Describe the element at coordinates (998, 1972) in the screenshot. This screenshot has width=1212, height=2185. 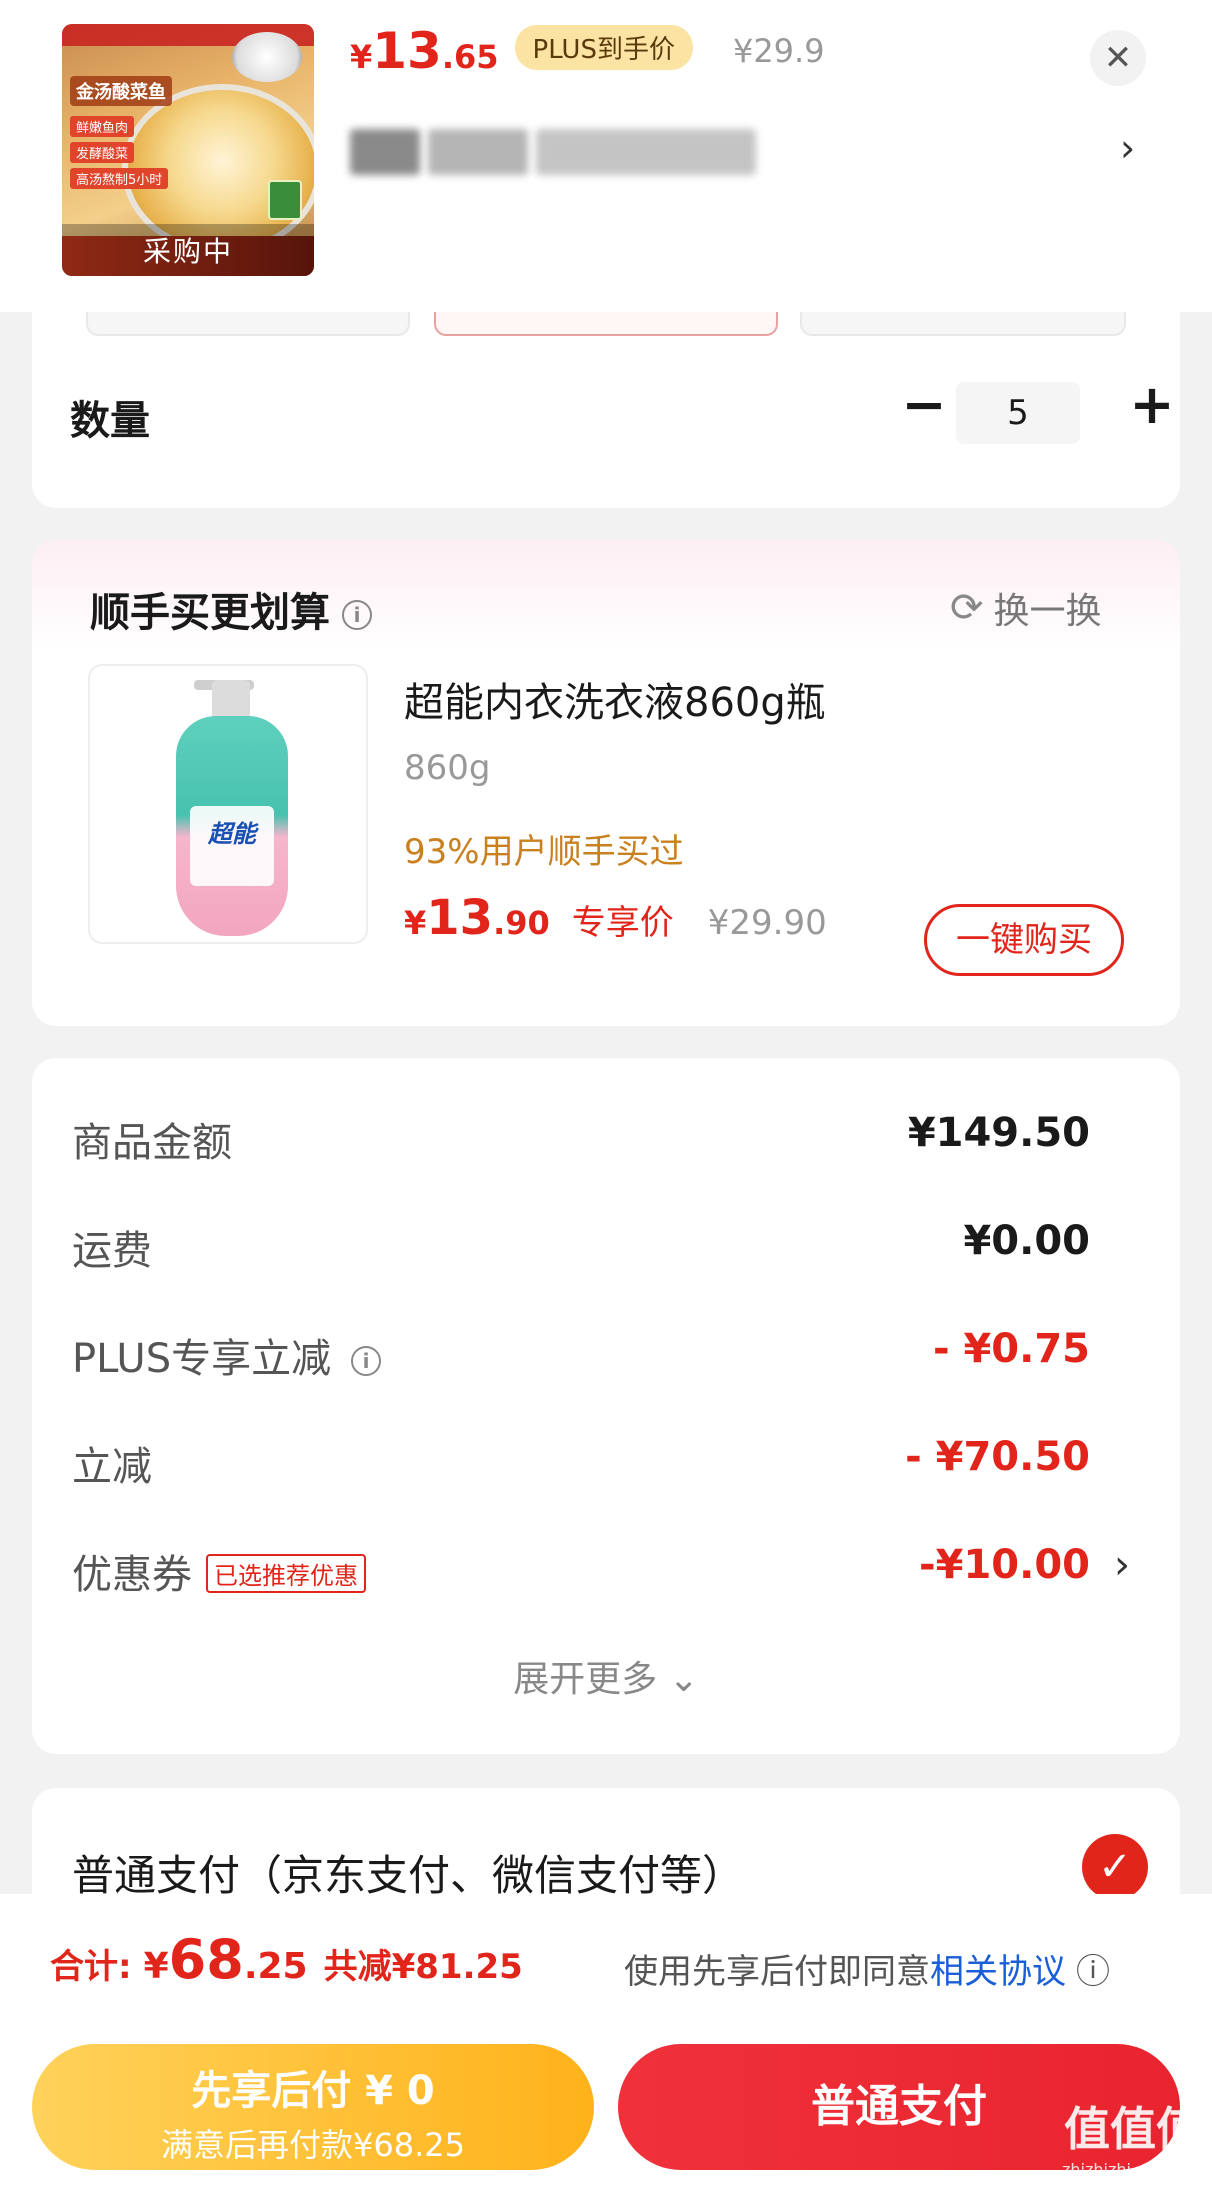
I see `agreement-link: 相关协议` at that location.